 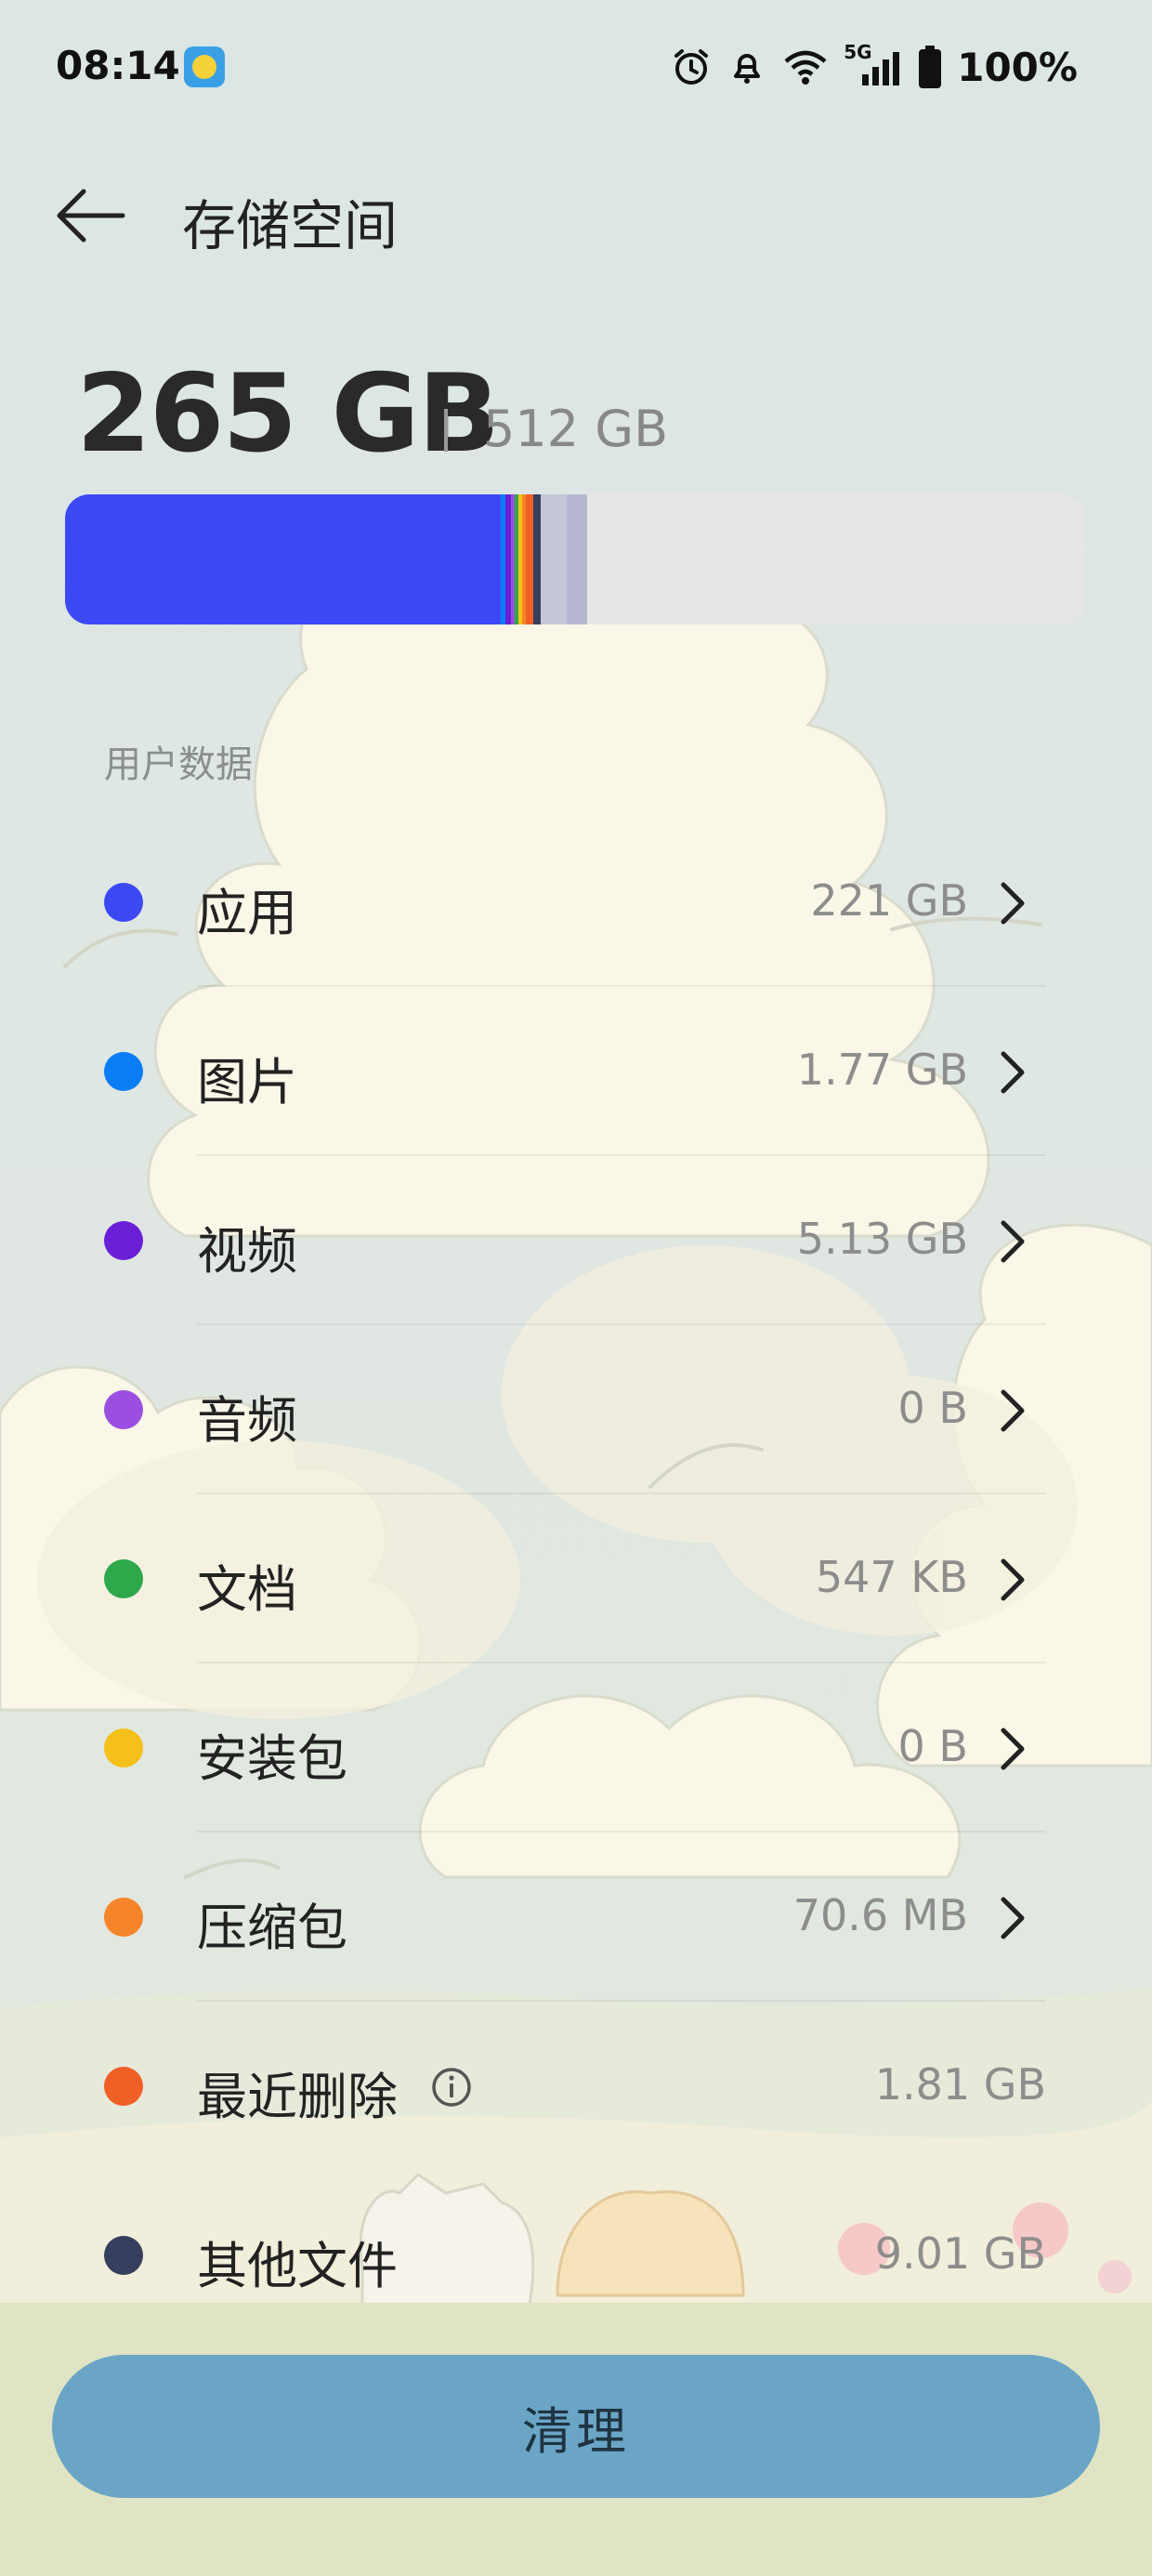 What do you see at coordinates (576, 1240) in the screenshot?
I see `category-row-videos: 视频 5.13 GB` at bounding box center [576, 1240].